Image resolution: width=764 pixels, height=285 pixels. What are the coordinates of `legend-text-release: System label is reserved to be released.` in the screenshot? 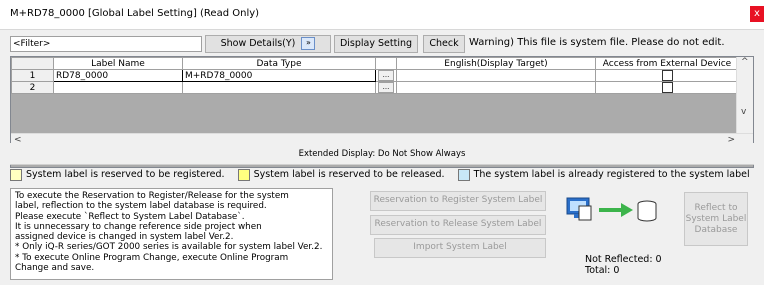 It's located at (349, 174).